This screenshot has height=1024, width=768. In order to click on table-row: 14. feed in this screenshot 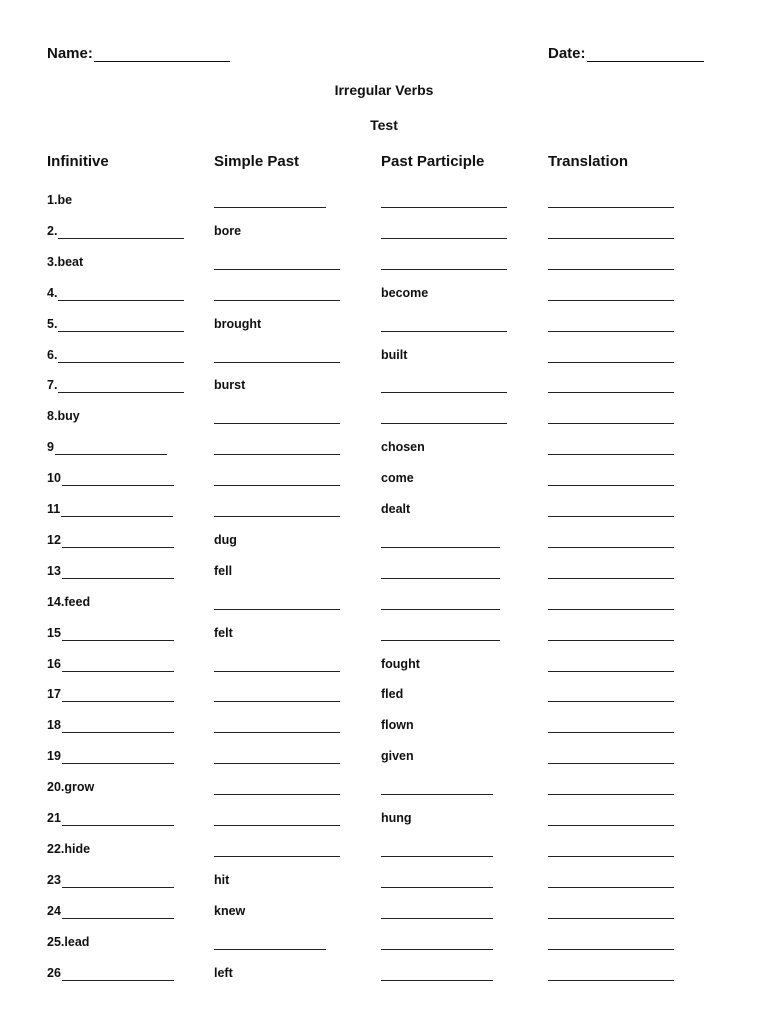, I will do `click(384, 603)`.